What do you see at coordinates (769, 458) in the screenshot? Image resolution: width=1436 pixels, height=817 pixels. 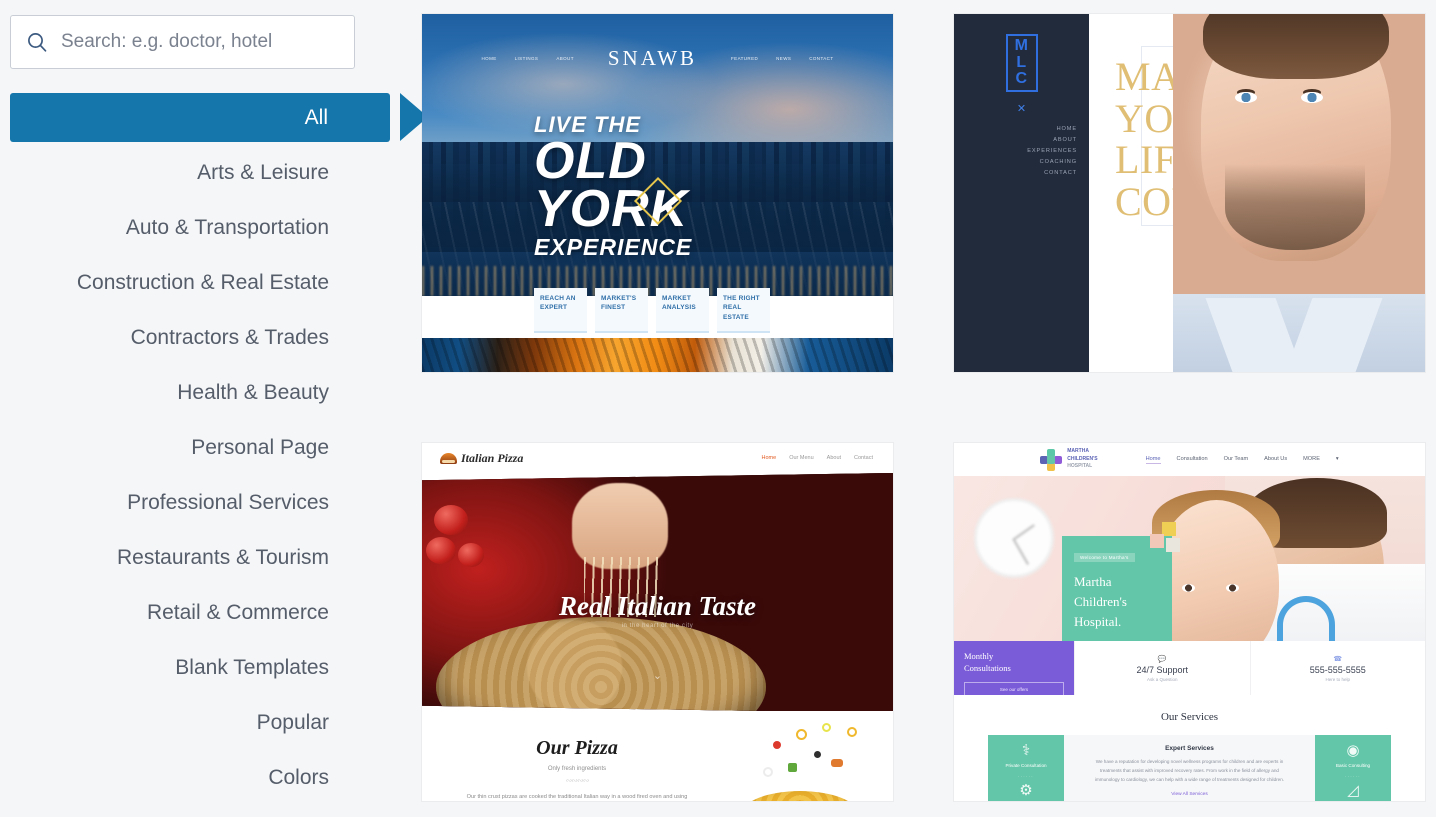 I see `nav-item-home: Home` at bounding box center [769, 458].